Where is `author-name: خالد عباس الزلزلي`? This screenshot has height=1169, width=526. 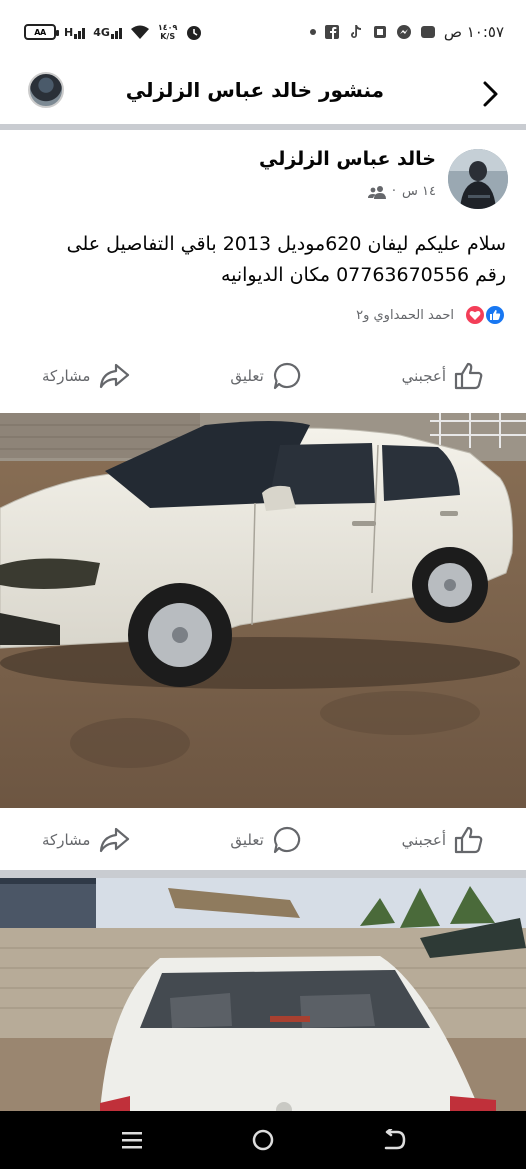 author-name: خالد عباس الزلزلي is located at coordinates (347, 159).